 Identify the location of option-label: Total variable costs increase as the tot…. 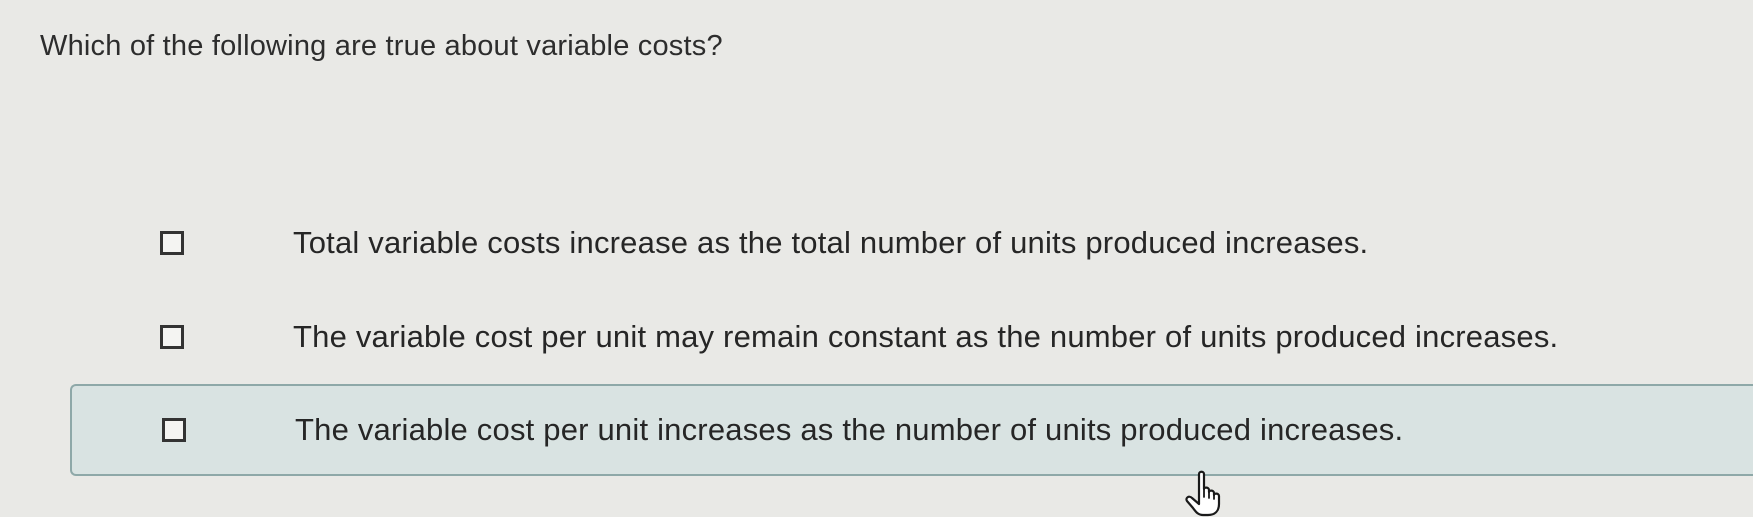
(831, 242).